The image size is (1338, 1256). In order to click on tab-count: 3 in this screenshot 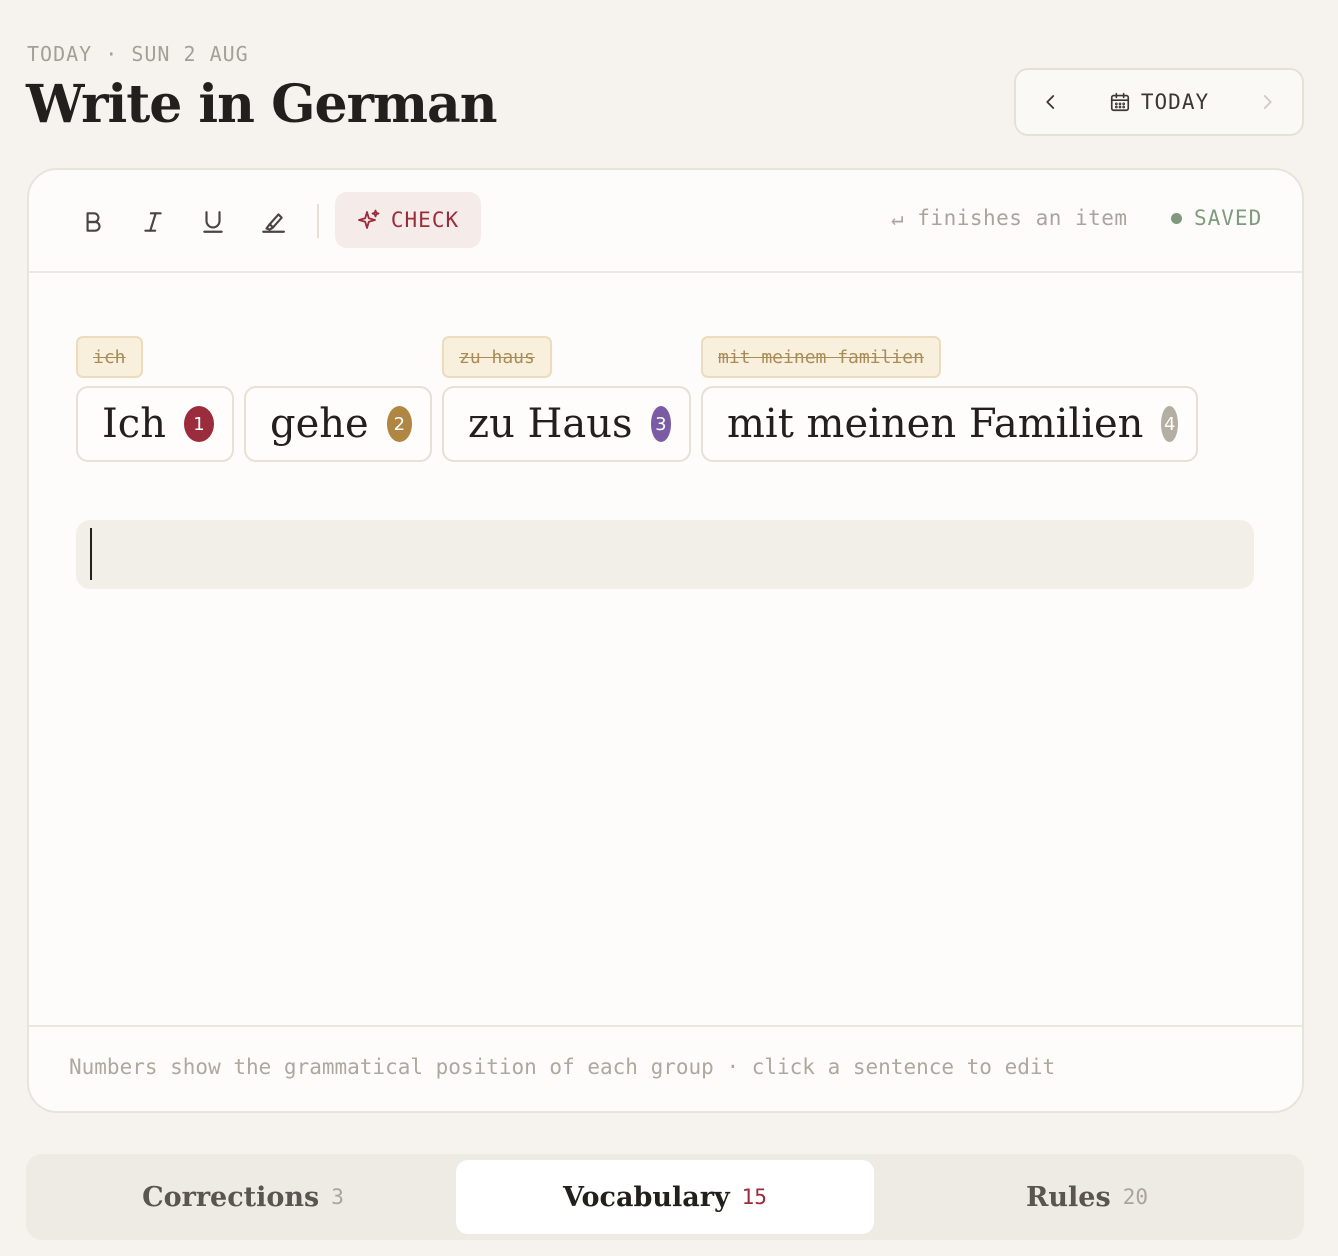, I will do `click(337, 1197)`.